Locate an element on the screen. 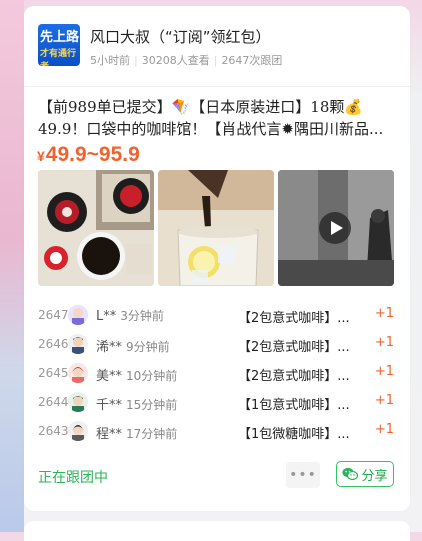  follower-count: 2647次跟团 is located at coordinates (252, 60).